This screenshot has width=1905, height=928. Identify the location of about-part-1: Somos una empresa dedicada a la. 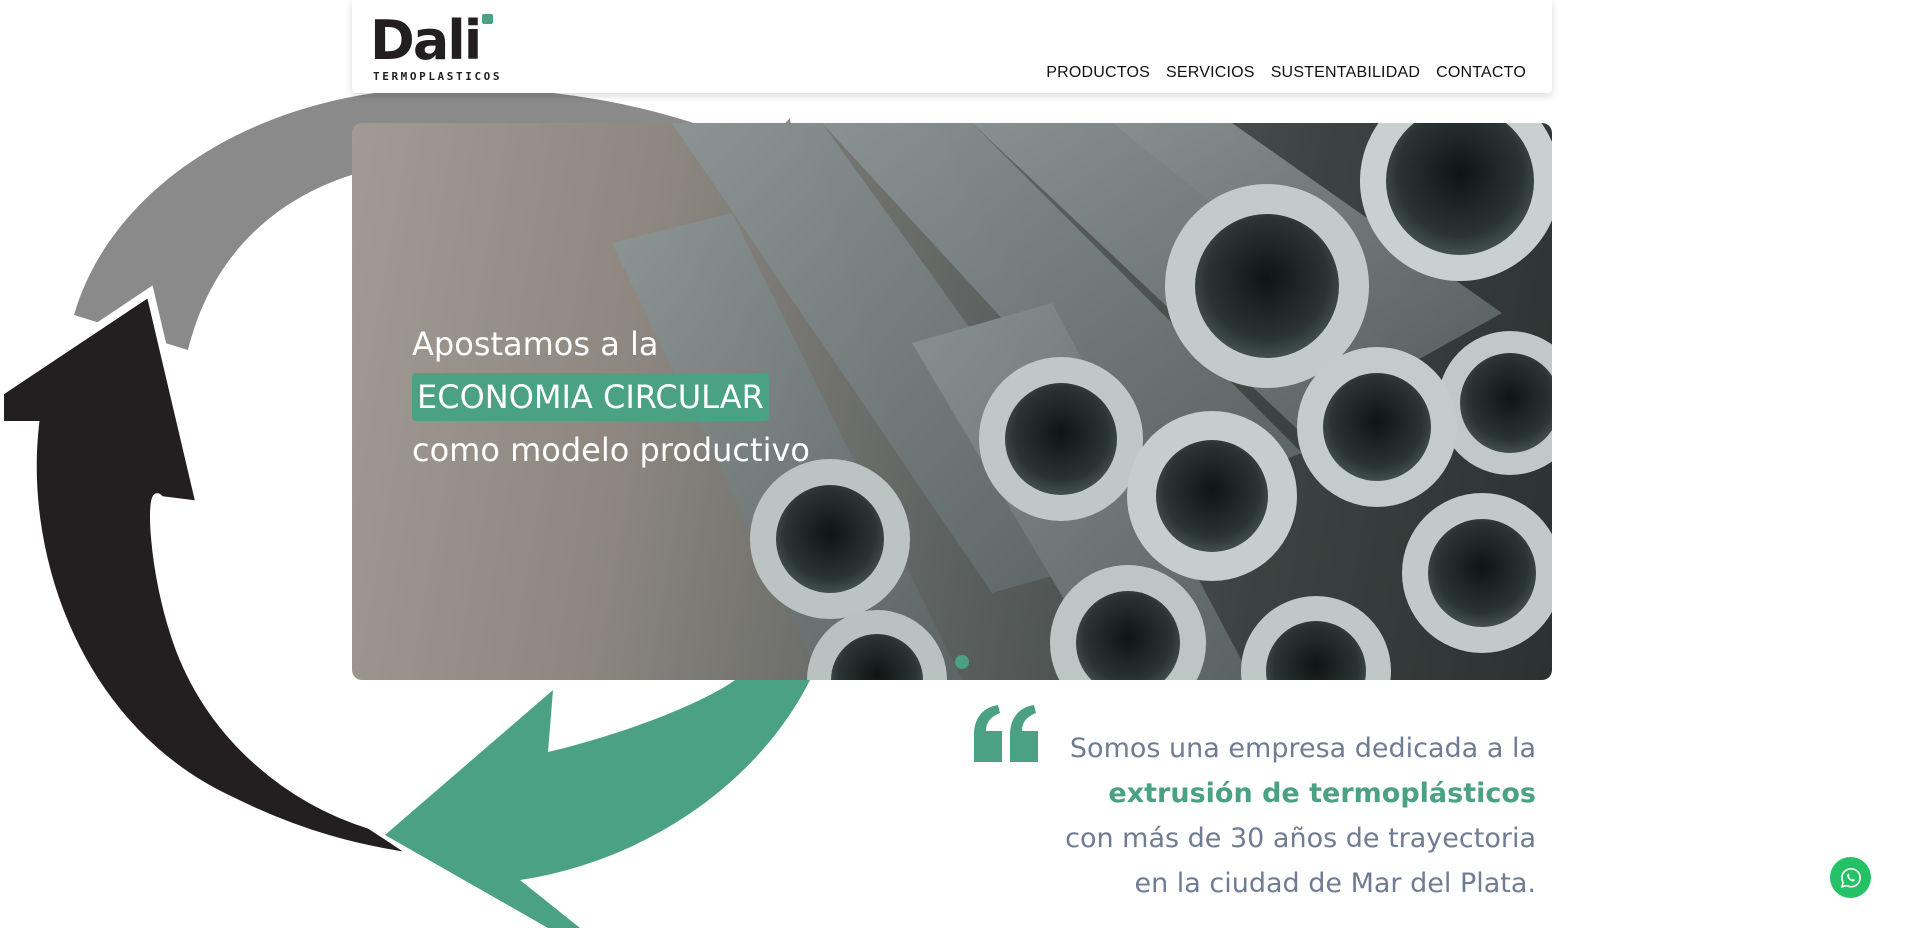
(1302, 748).